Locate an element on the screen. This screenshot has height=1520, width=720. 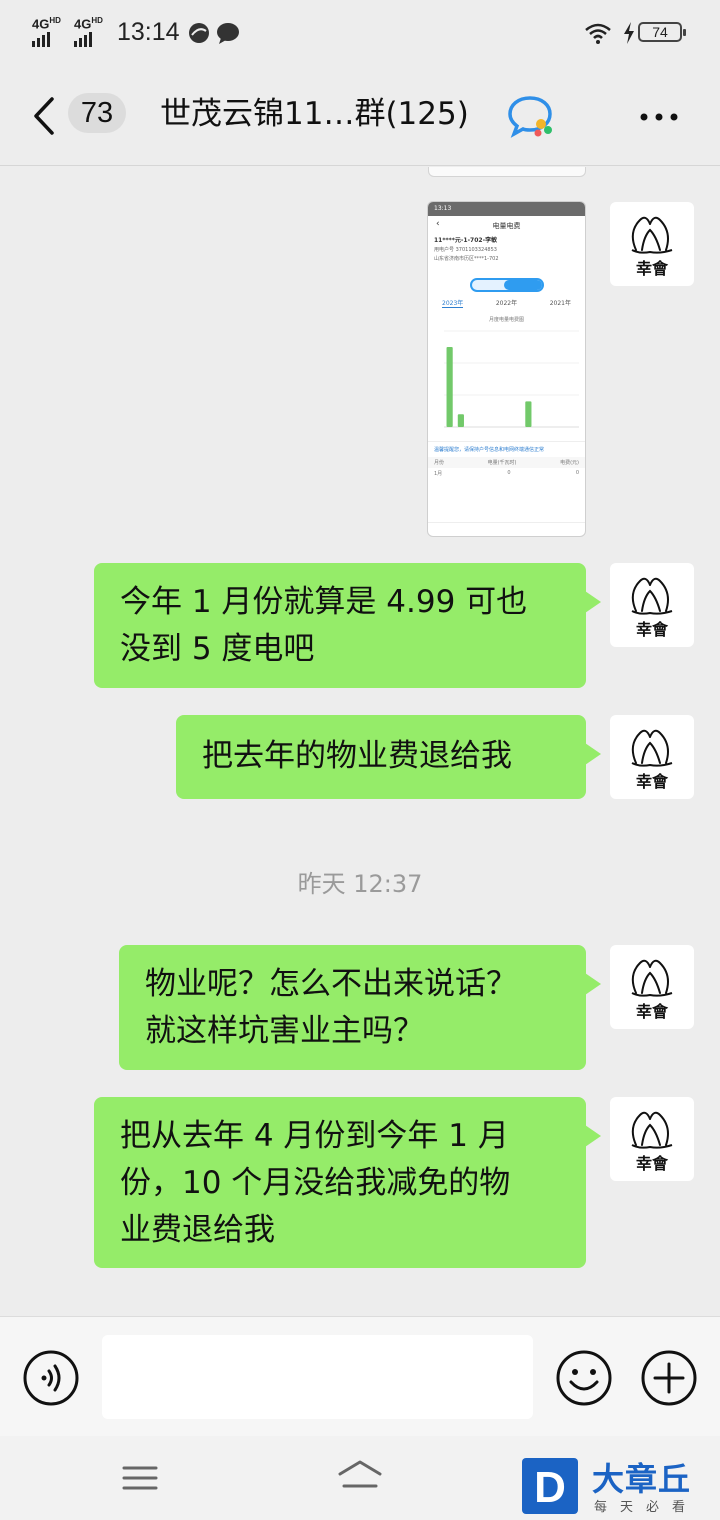
message-bubble: 把从去年 4 月份到今年 1 月 份，10 个月没给我减免的物 业费退给我 is located at coordinates (347, 1182).